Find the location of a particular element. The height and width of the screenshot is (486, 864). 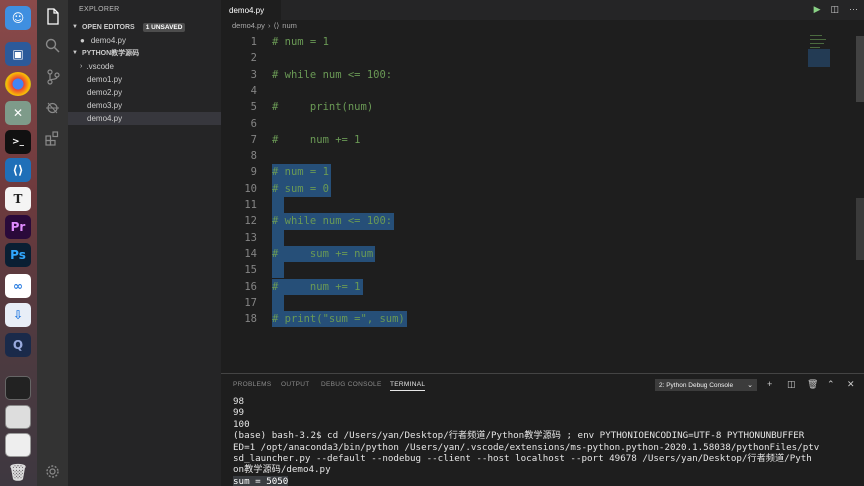

search-icon is located at coordinates (52, 45).